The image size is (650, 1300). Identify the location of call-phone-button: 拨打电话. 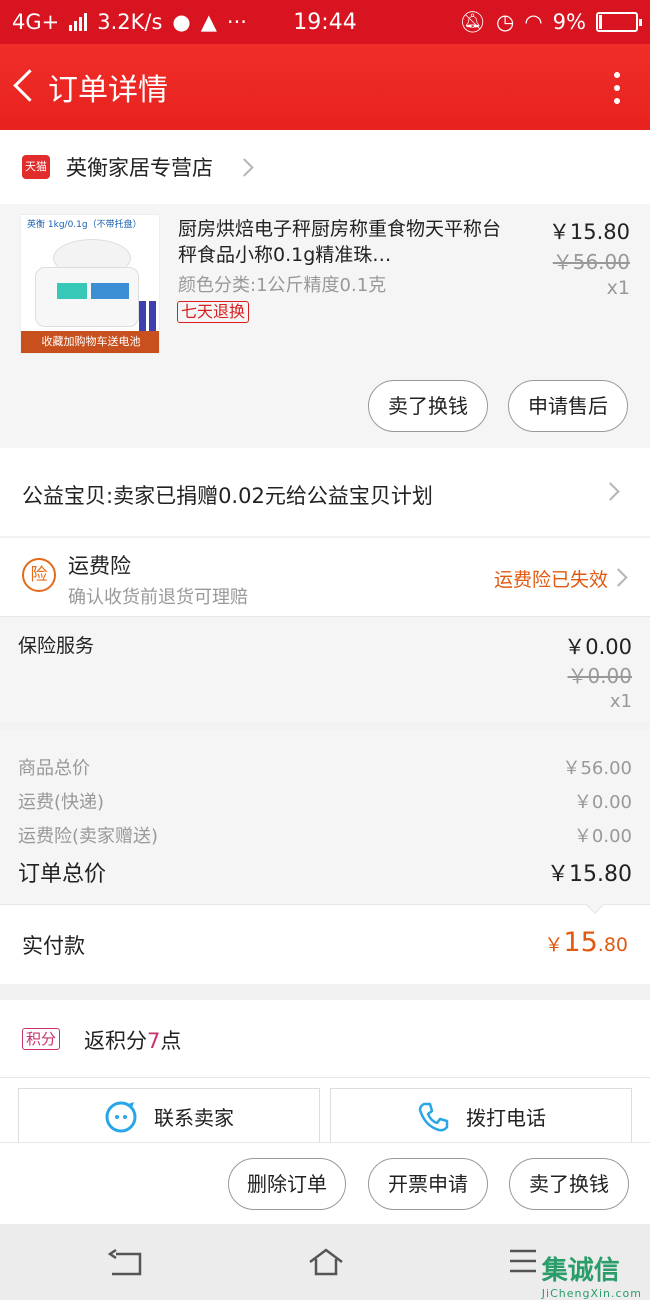
(481, 1116).